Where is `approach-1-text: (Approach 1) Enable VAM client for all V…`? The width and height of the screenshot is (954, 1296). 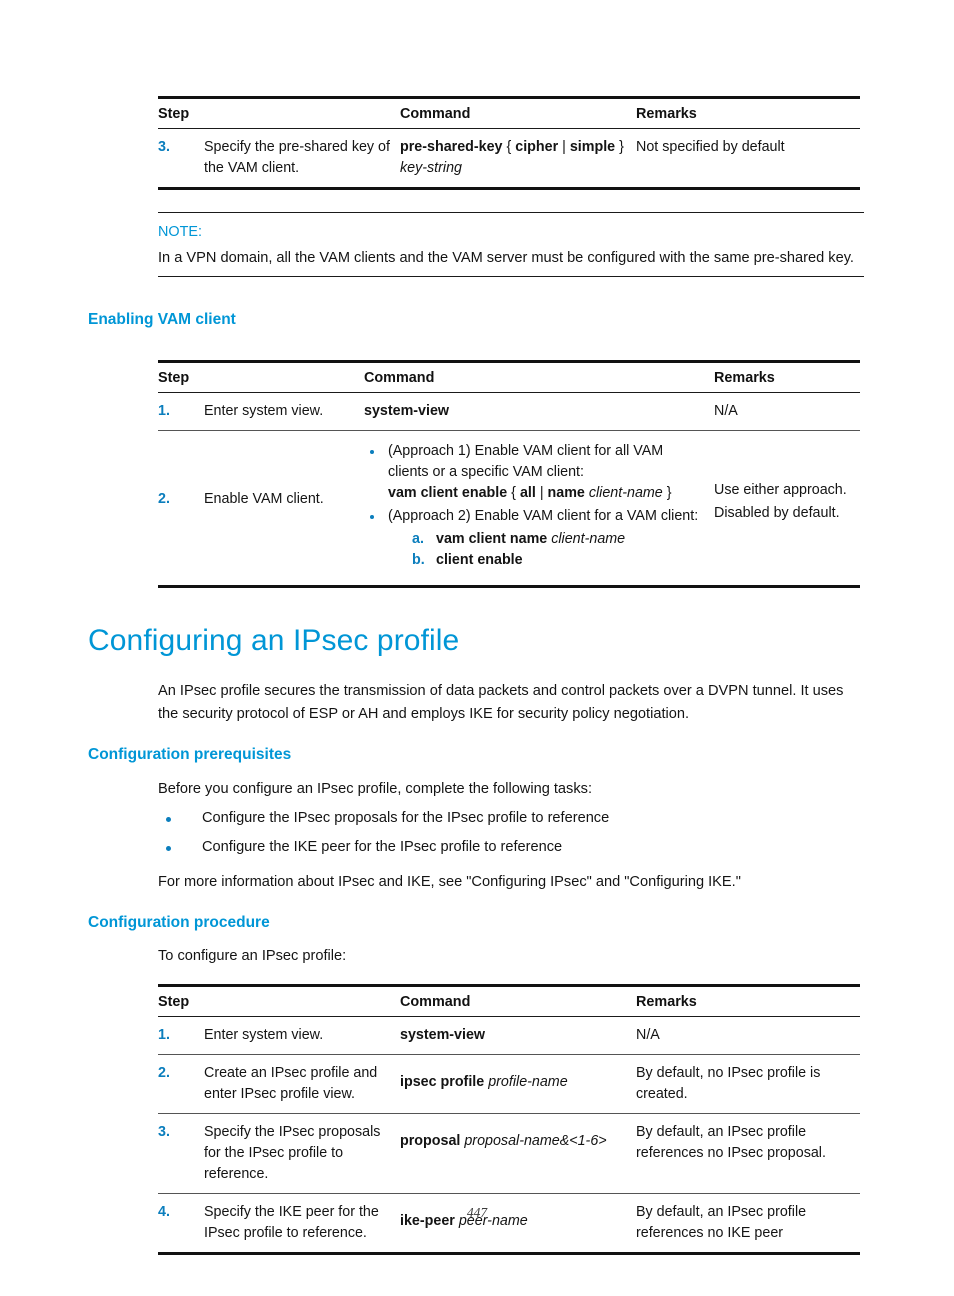 approach-1-text: (Approach 1) Enable VAM client for all V… is located at coordinates (526, 461).